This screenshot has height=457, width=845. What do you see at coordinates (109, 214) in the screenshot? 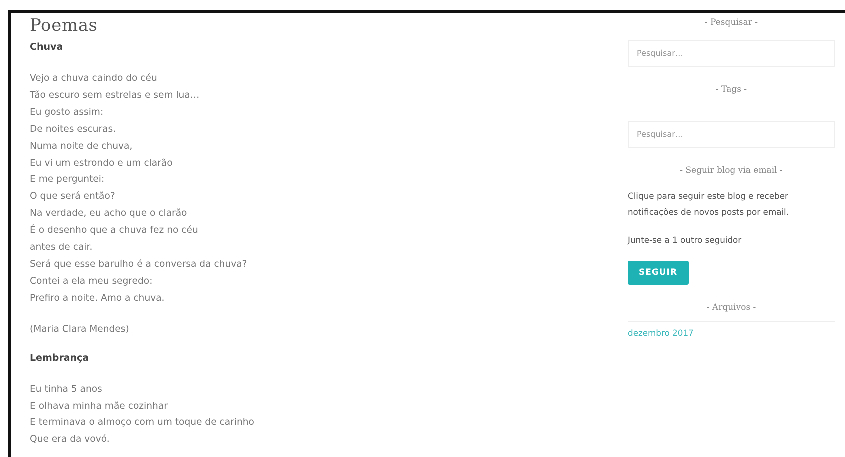
I see `poem-line: Na verdade, eu acho que o clarão` at bounding box center [109, 214].